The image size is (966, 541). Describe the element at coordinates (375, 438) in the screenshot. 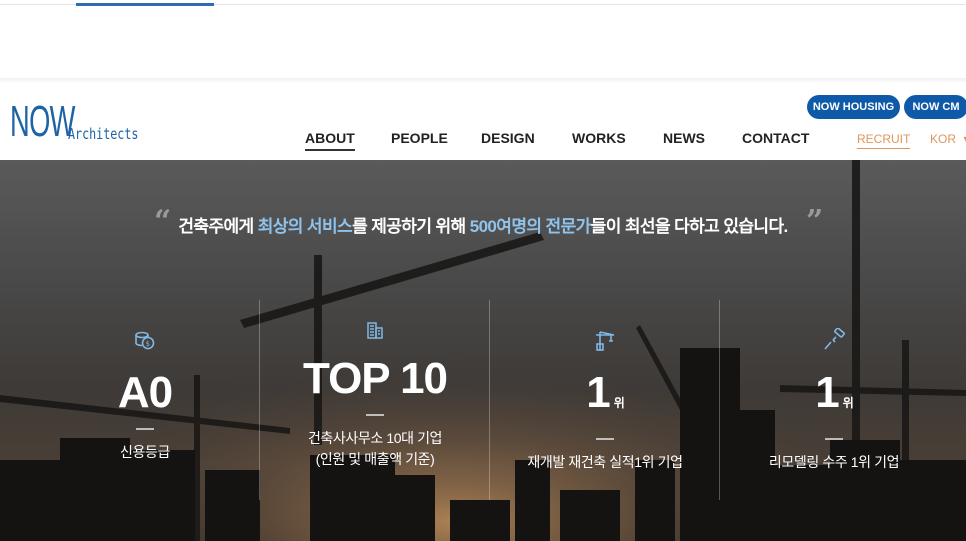

I see `stat-label: 건축사사무소 10대 기업` at that location.